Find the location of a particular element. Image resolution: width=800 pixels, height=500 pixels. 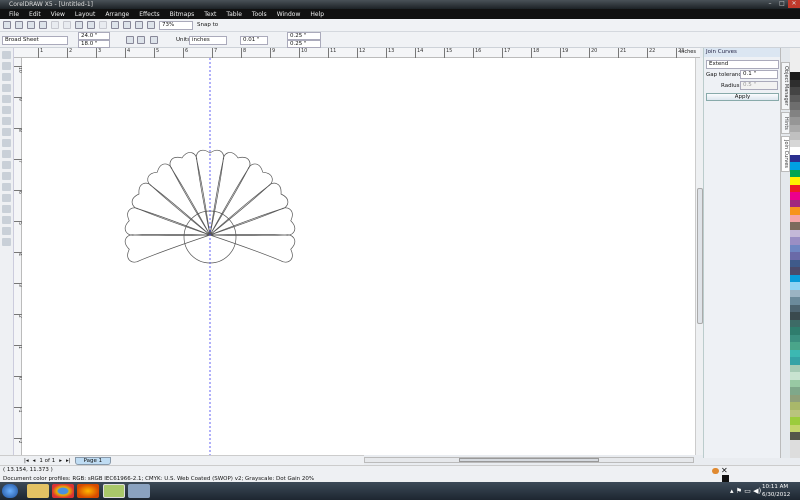

close-button: ✕ is located at coordinates (794, 4).